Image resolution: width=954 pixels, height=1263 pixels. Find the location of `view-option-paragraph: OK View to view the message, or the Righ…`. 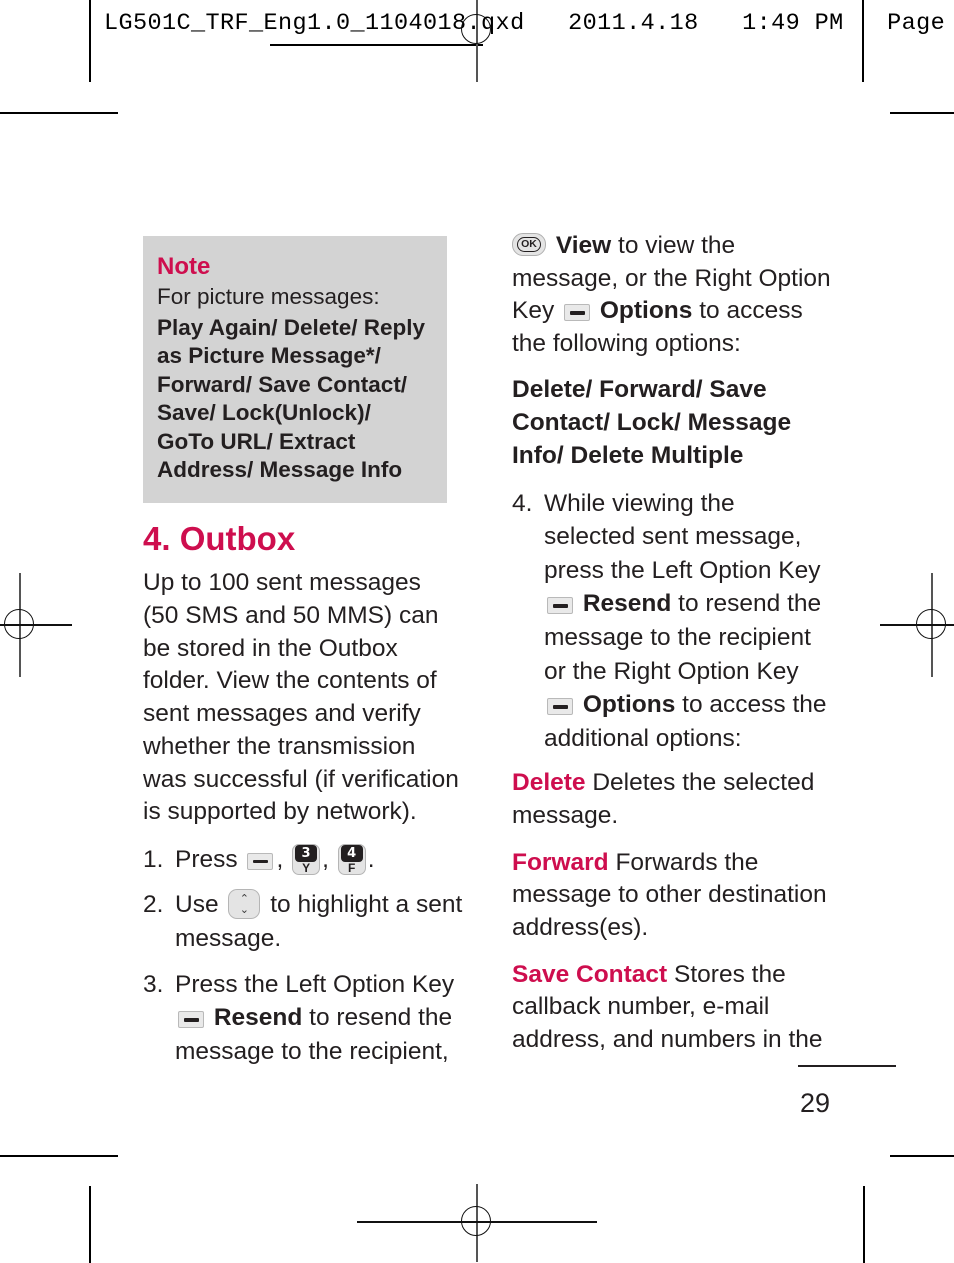

view-option-paragraph: OK View to view the message, or the Righ… is located at coordinates (672, 295).